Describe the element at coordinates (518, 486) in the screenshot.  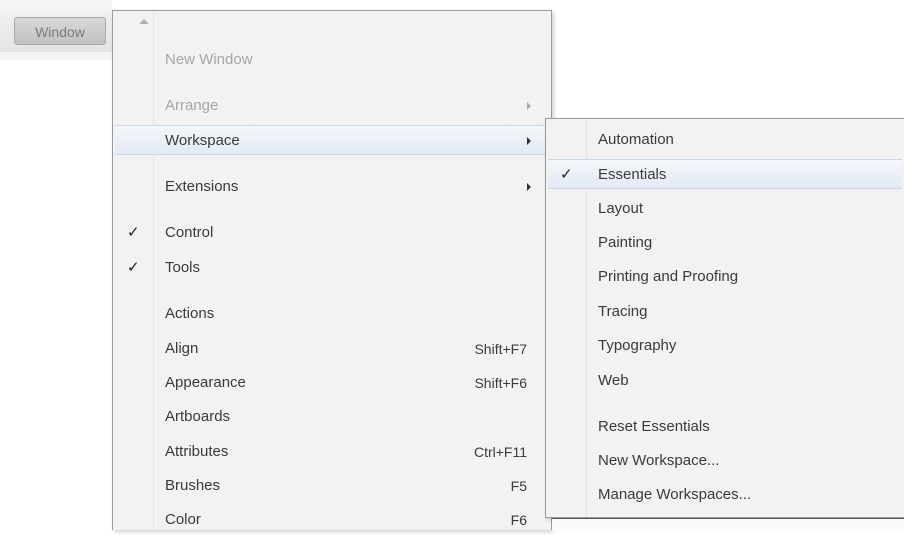
I see `menu-item-shortcut: F5` at that location.